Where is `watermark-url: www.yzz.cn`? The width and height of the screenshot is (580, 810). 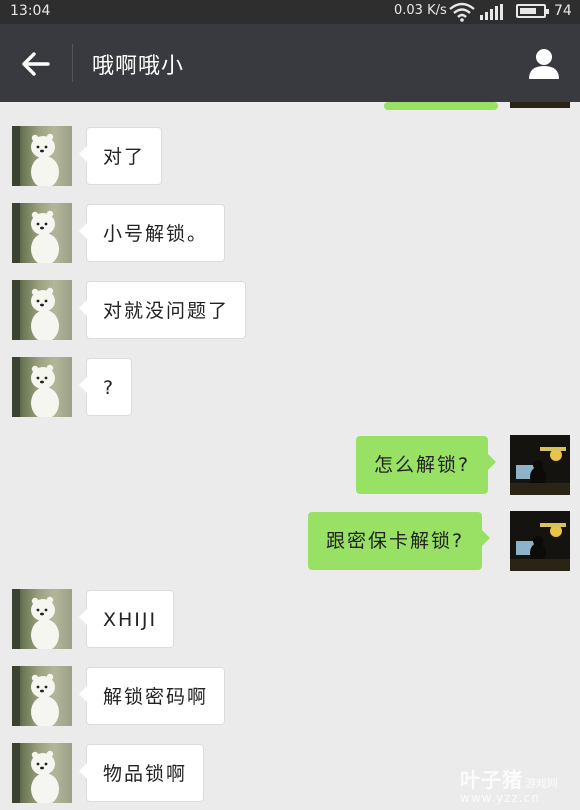 watermark-url: www.yzz.cn is located at coordinates (500, 798).